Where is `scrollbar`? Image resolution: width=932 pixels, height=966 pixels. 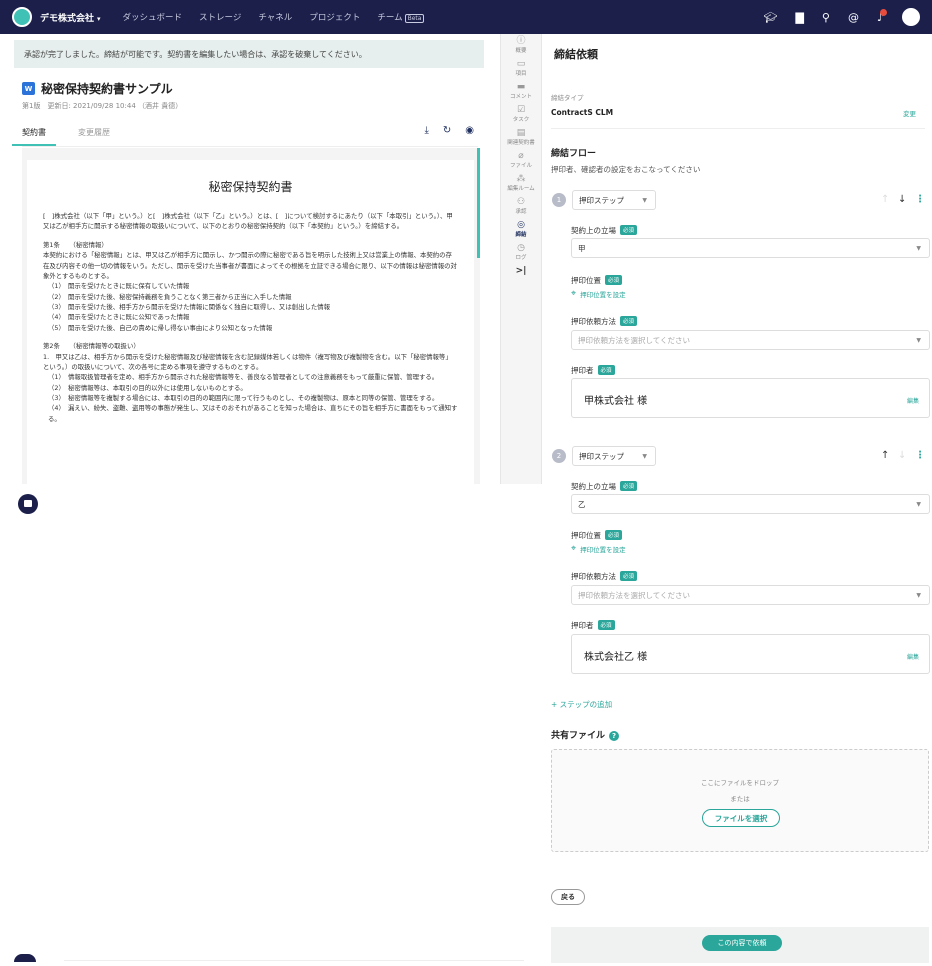 scrollbar is located at coordinates (478, 203).